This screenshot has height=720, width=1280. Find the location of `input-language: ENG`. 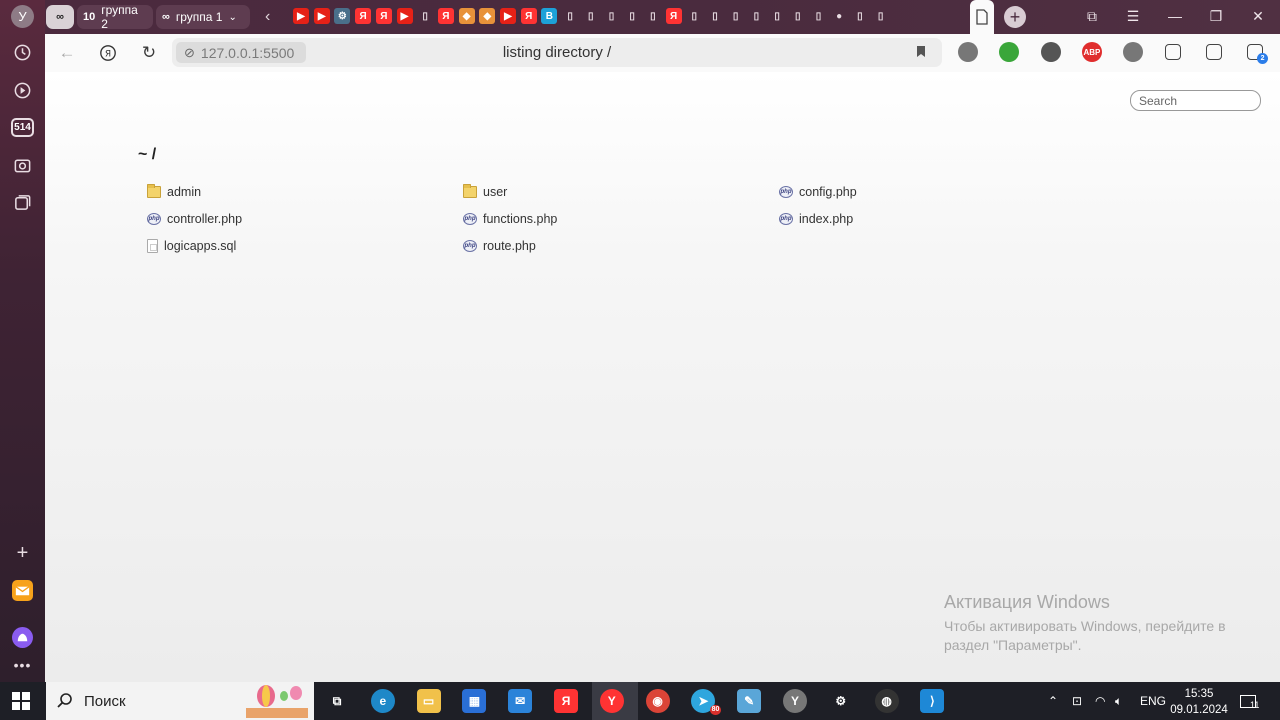

input-language: ENG is located at coordinates (1153, 701).